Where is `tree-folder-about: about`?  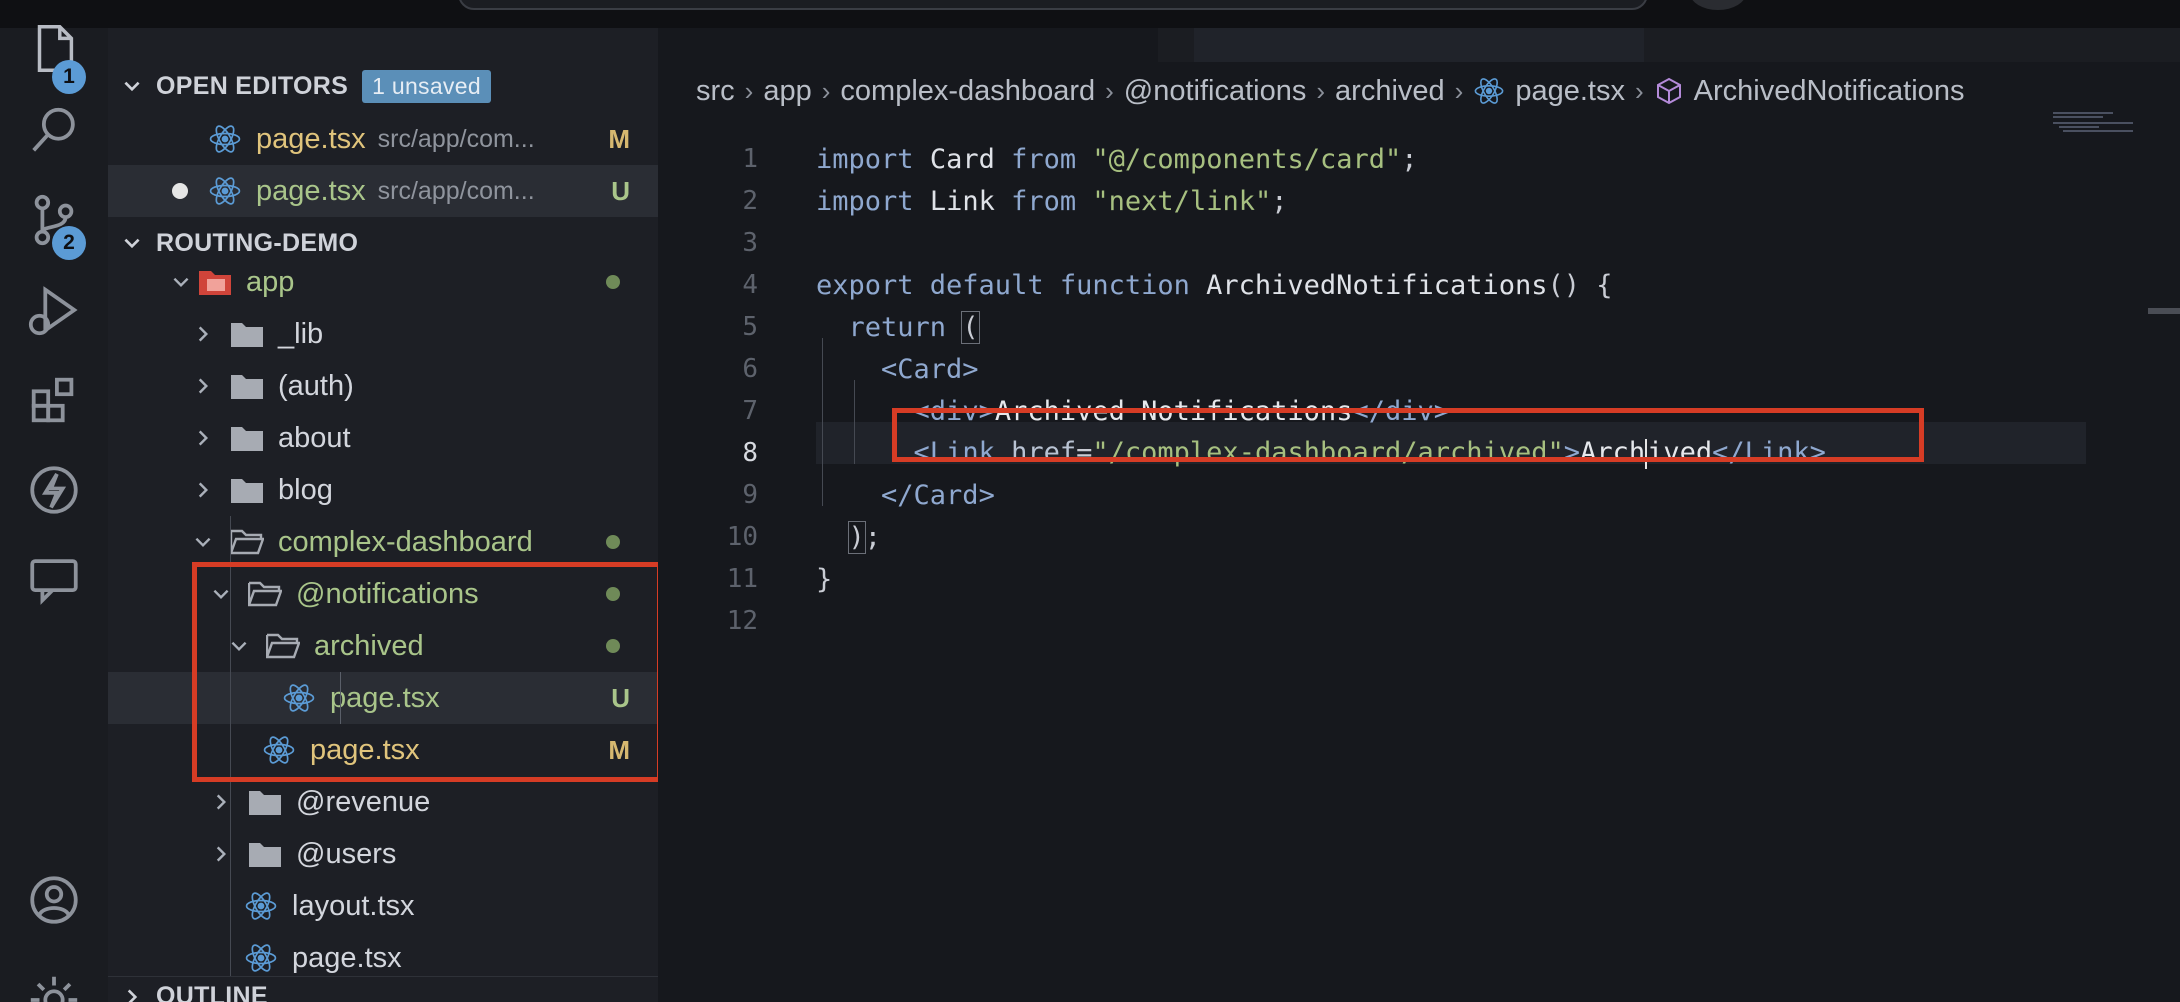
tree-folder-about: about is located at coordinates (383, 438).